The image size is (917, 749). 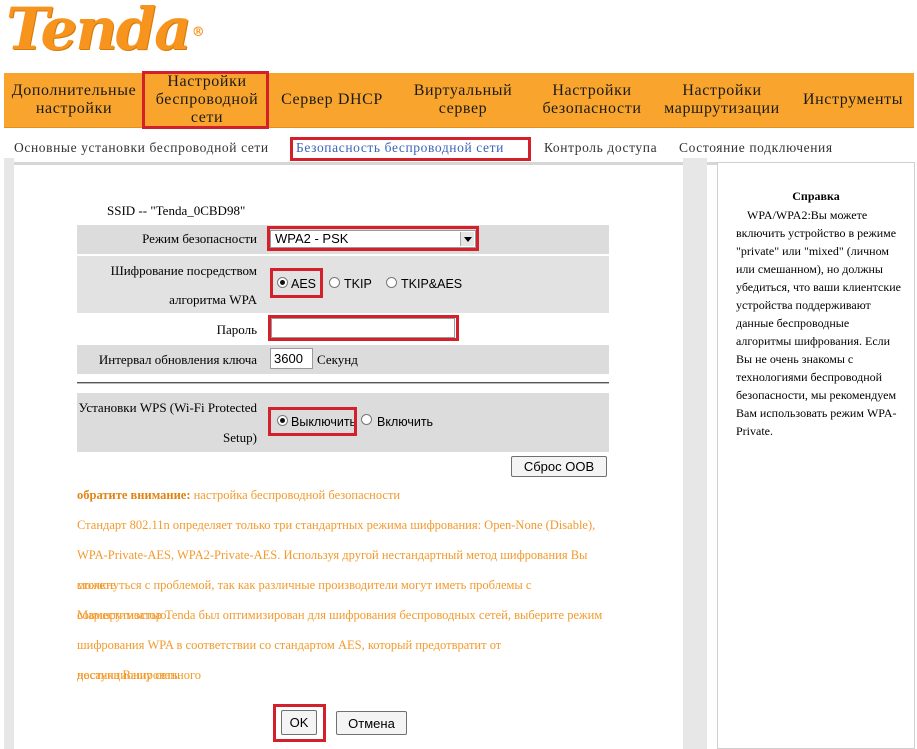 I want to click on registered-mark: ®, so click(x=198, y=32).